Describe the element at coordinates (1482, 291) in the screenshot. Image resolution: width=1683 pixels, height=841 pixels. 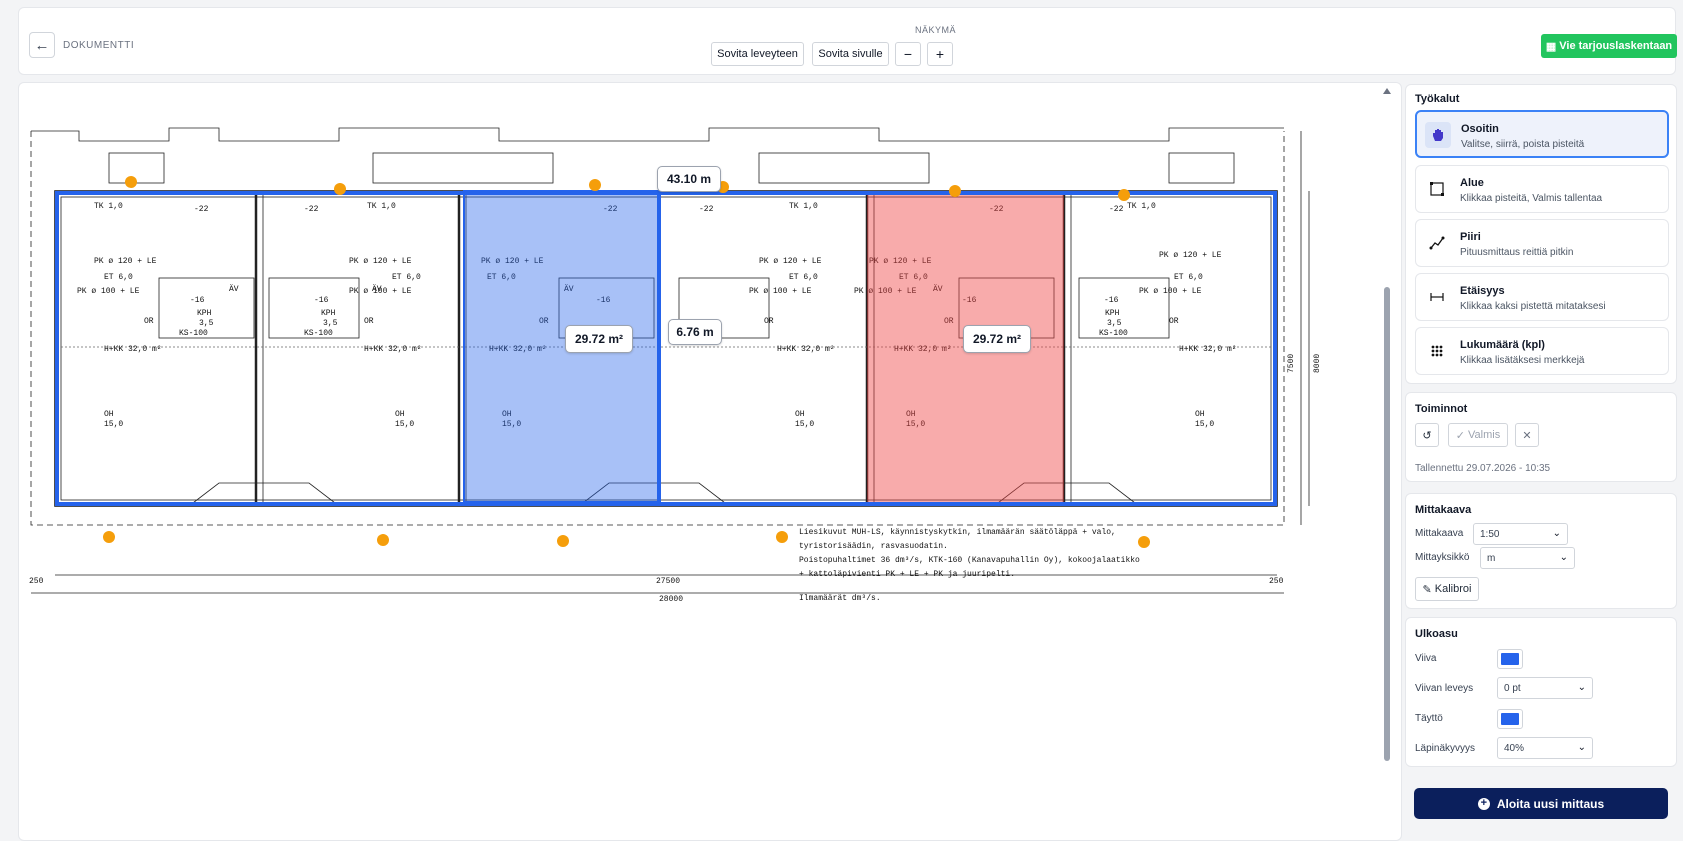
I see `tool-name: Etäisyys` at that location.